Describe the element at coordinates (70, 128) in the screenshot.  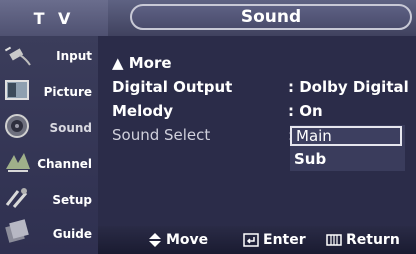
I see `sidebar-item-label: Sound` at that location.